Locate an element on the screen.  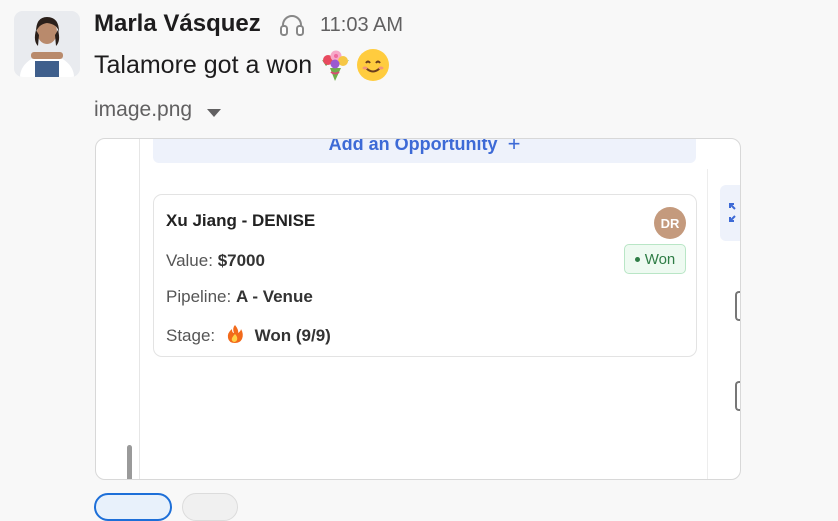
status-badge: Won is located at coordinates (655, 259).